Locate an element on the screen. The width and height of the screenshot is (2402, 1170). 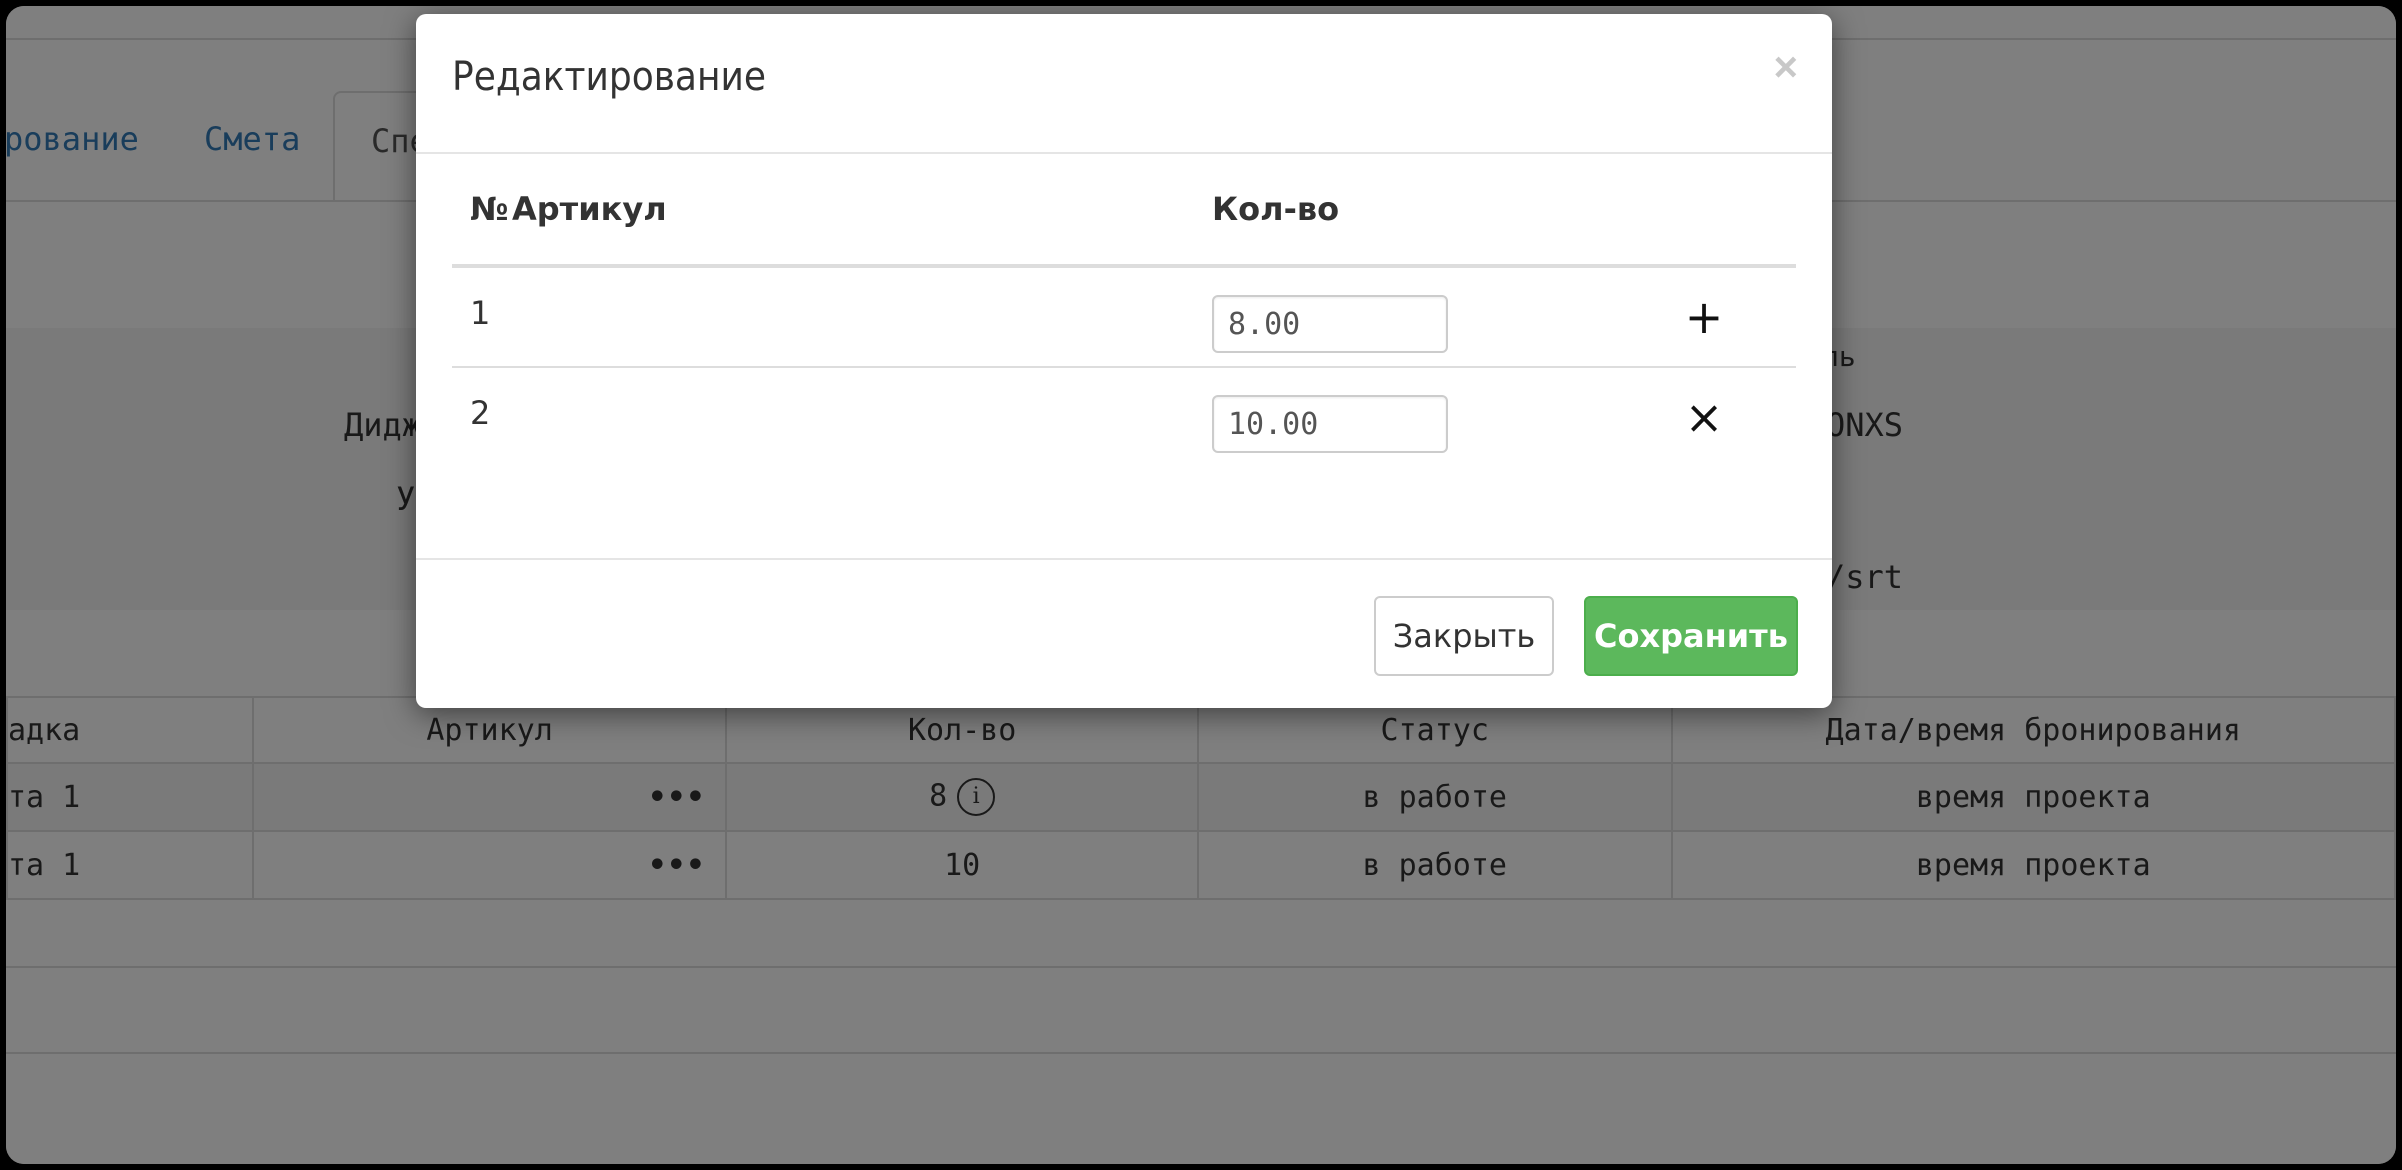
edit-table: № Артикул Кол-во 1 + 2 × is located at coordinates (1124, 310).